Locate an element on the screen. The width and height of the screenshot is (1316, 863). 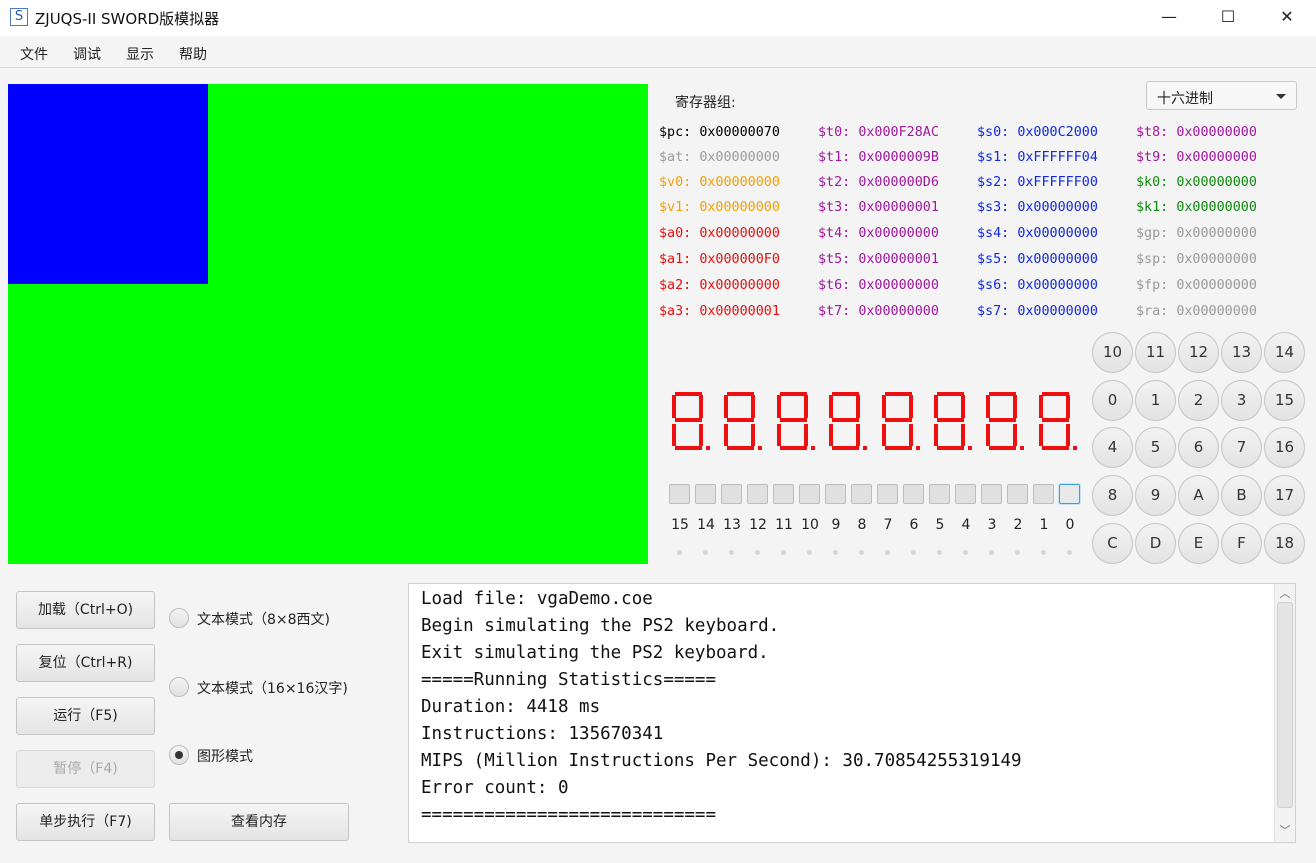
register-t9: $t9: 0x00000000 is located at coordinates (1196, 157).